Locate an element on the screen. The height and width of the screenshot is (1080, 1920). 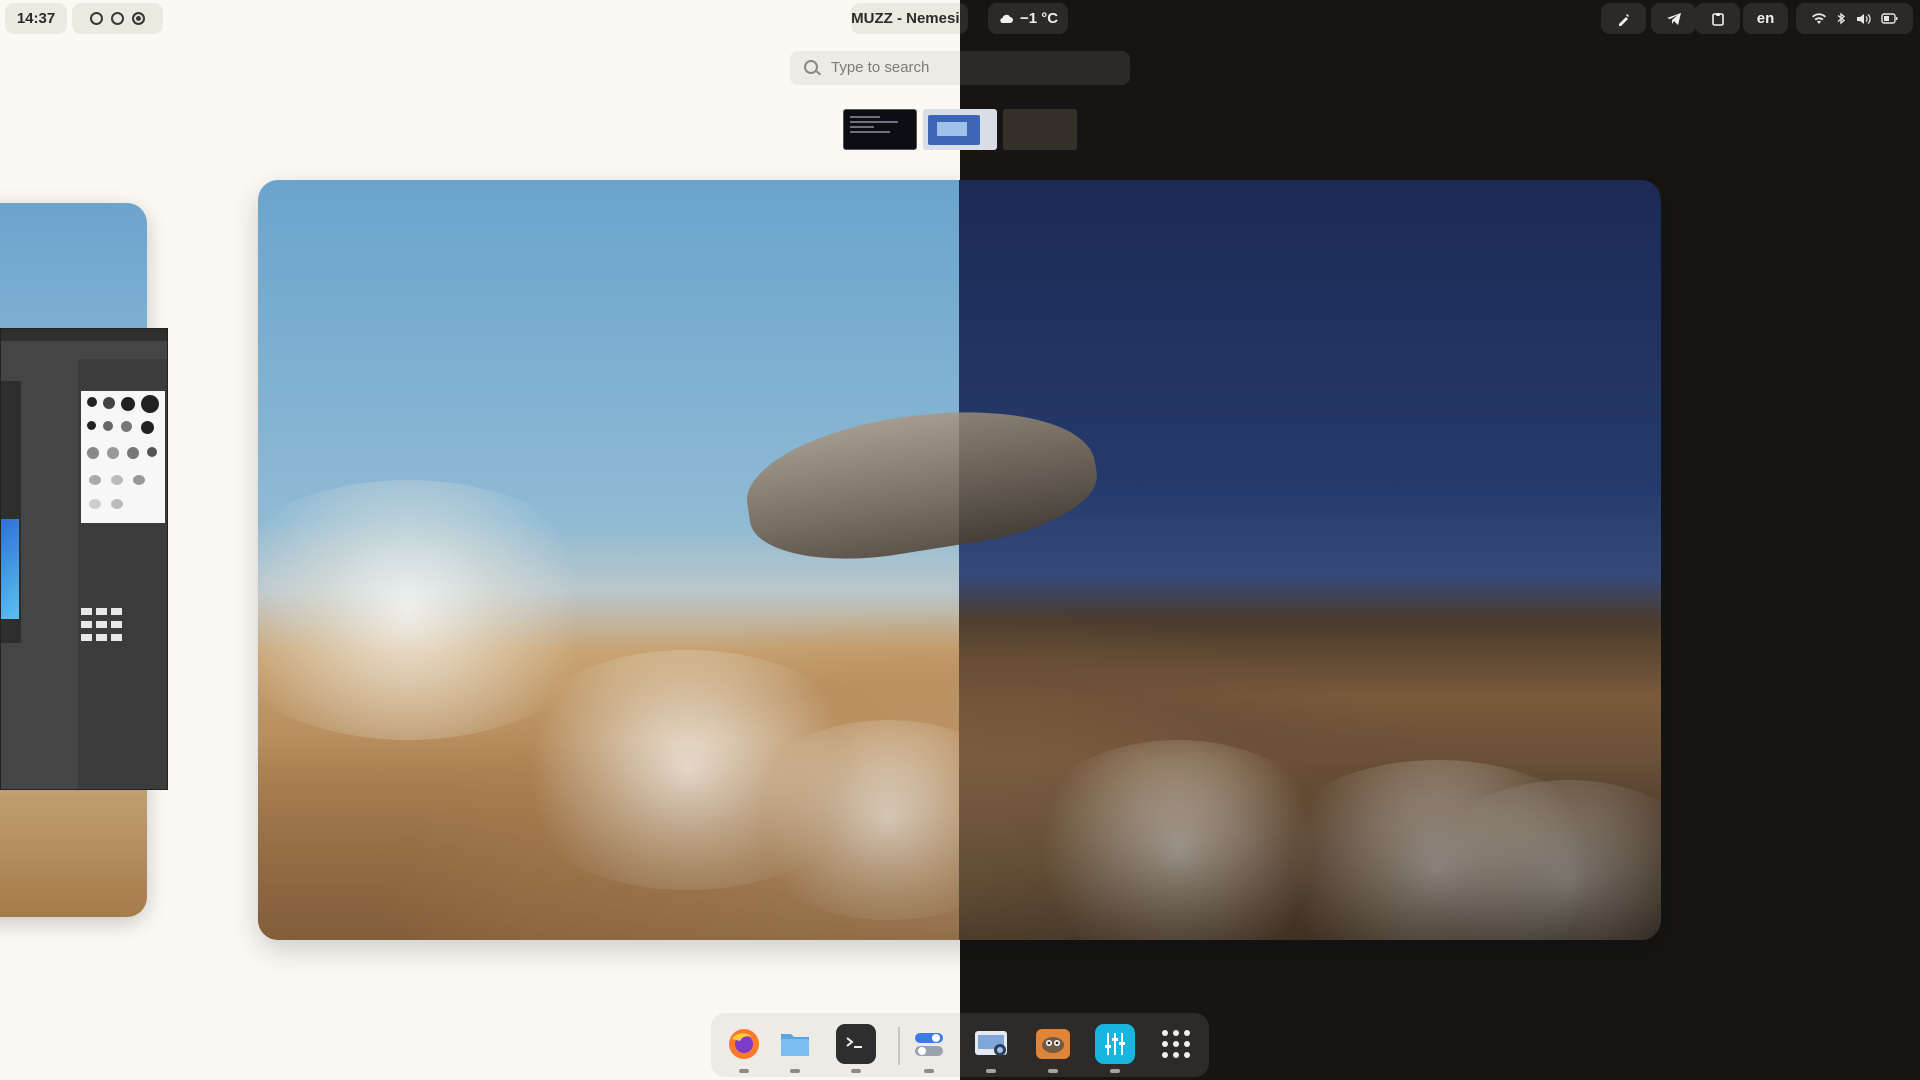
show-apps-button is located at coordinates (1176, 1044).